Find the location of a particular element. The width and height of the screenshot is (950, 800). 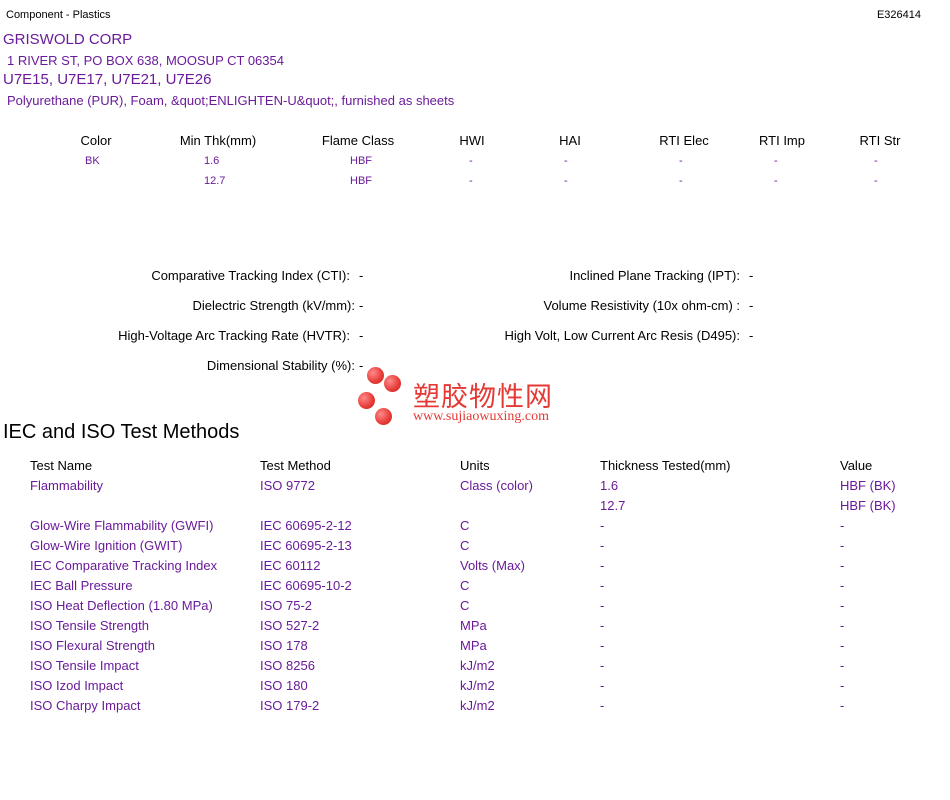

watermark-url: www.sujiaowuxing.com is located at coordinates (481, 416).